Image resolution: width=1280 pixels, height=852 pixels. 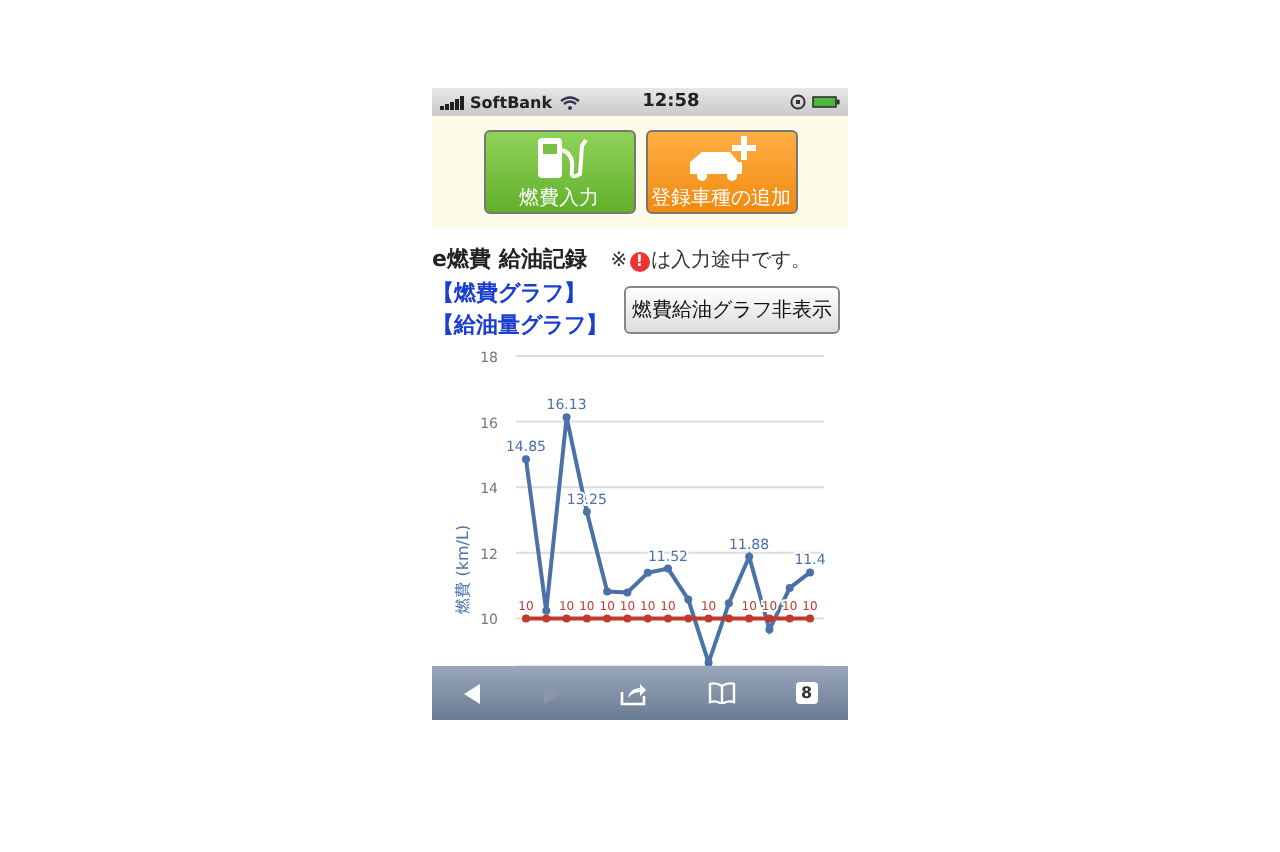 I want to click on tab-count-button: 8, so click(x=807, y=693).